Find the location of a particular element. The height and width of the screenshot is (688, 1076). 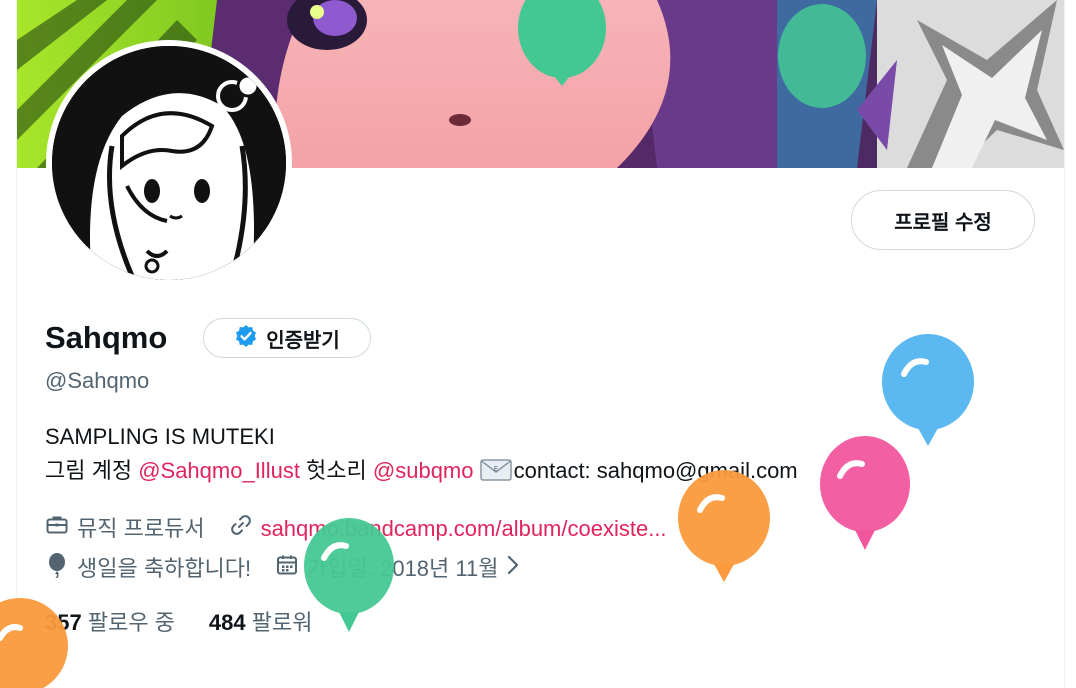

bio-prefix-text: 그림 계정 is located at coordinates (92, 470).